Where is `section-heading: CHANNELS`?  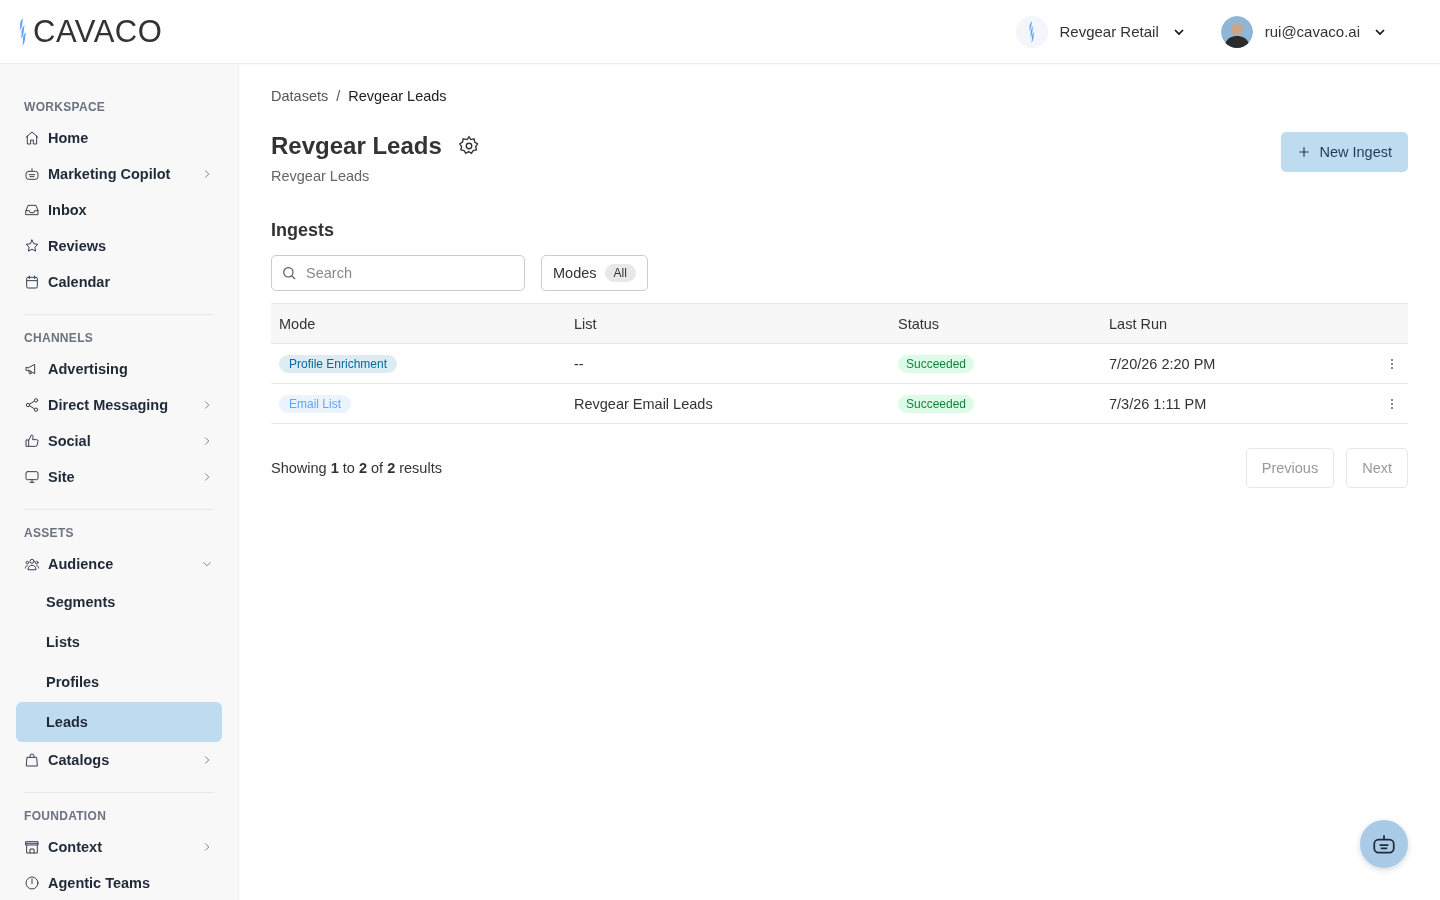
section-heading: CHANNELS is located at coordinates (59, 338).